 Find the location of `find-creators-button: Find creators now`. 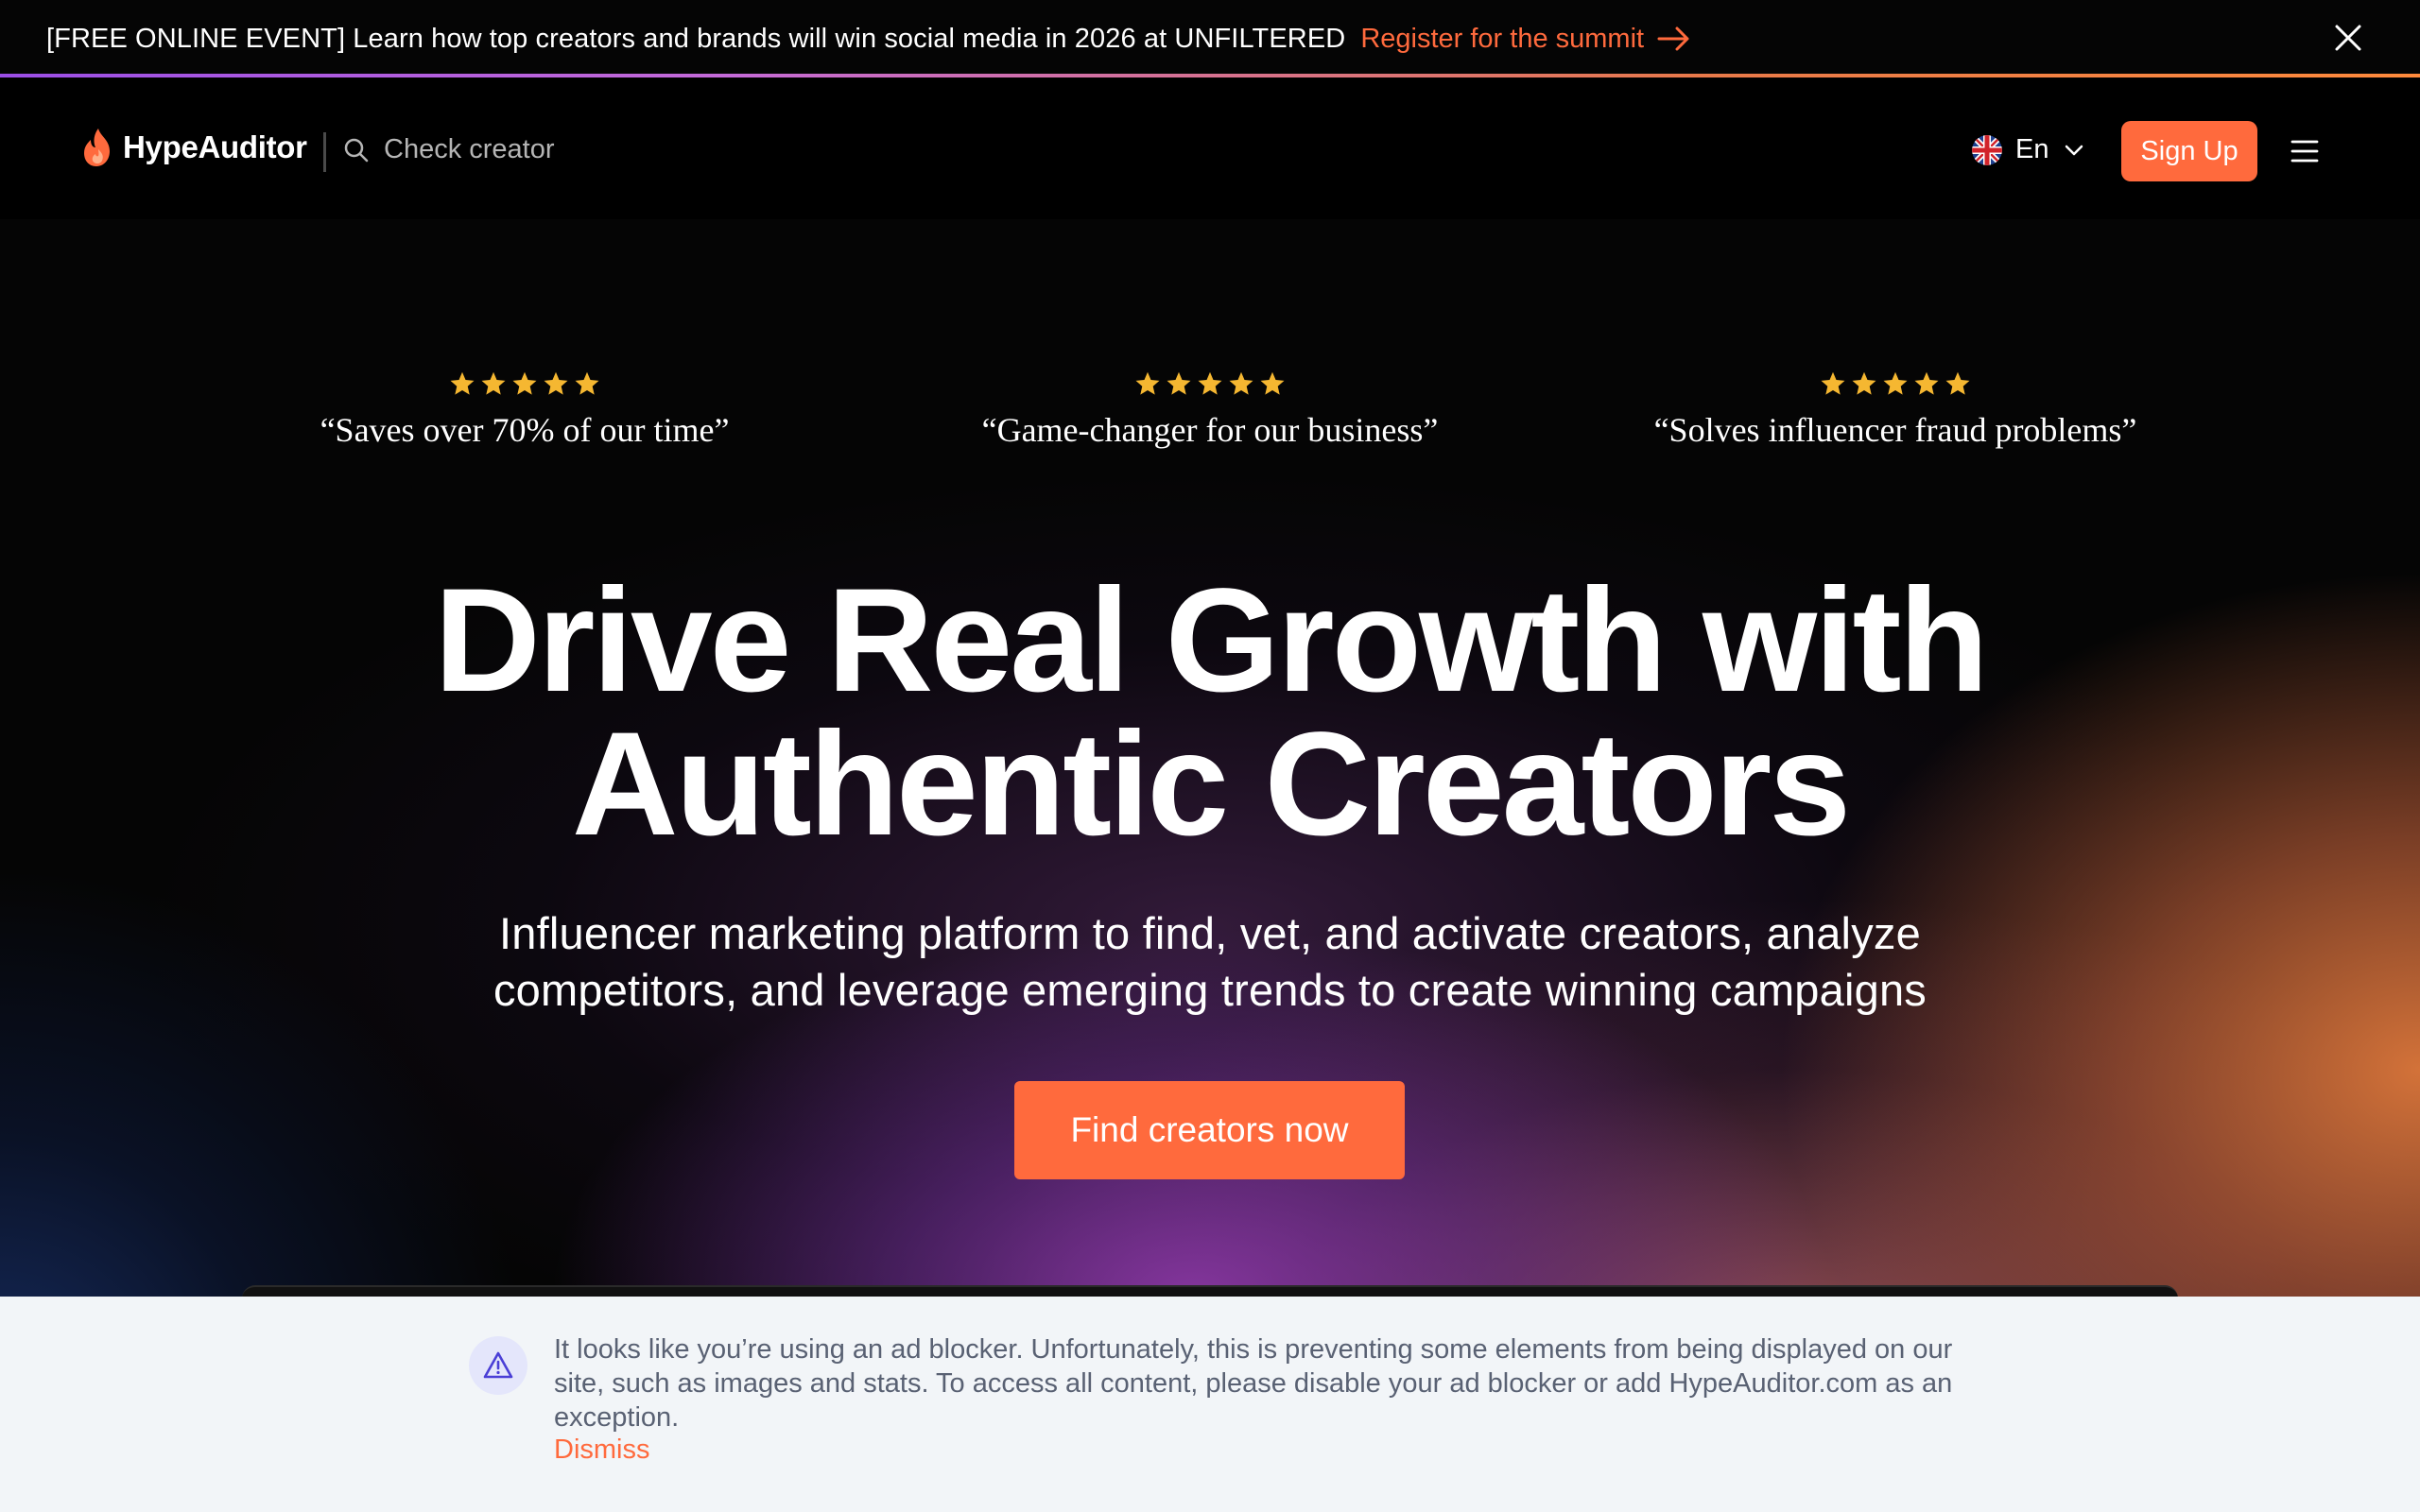

find-creators-button: Find creators now is located at coordinates (1210, 1130).